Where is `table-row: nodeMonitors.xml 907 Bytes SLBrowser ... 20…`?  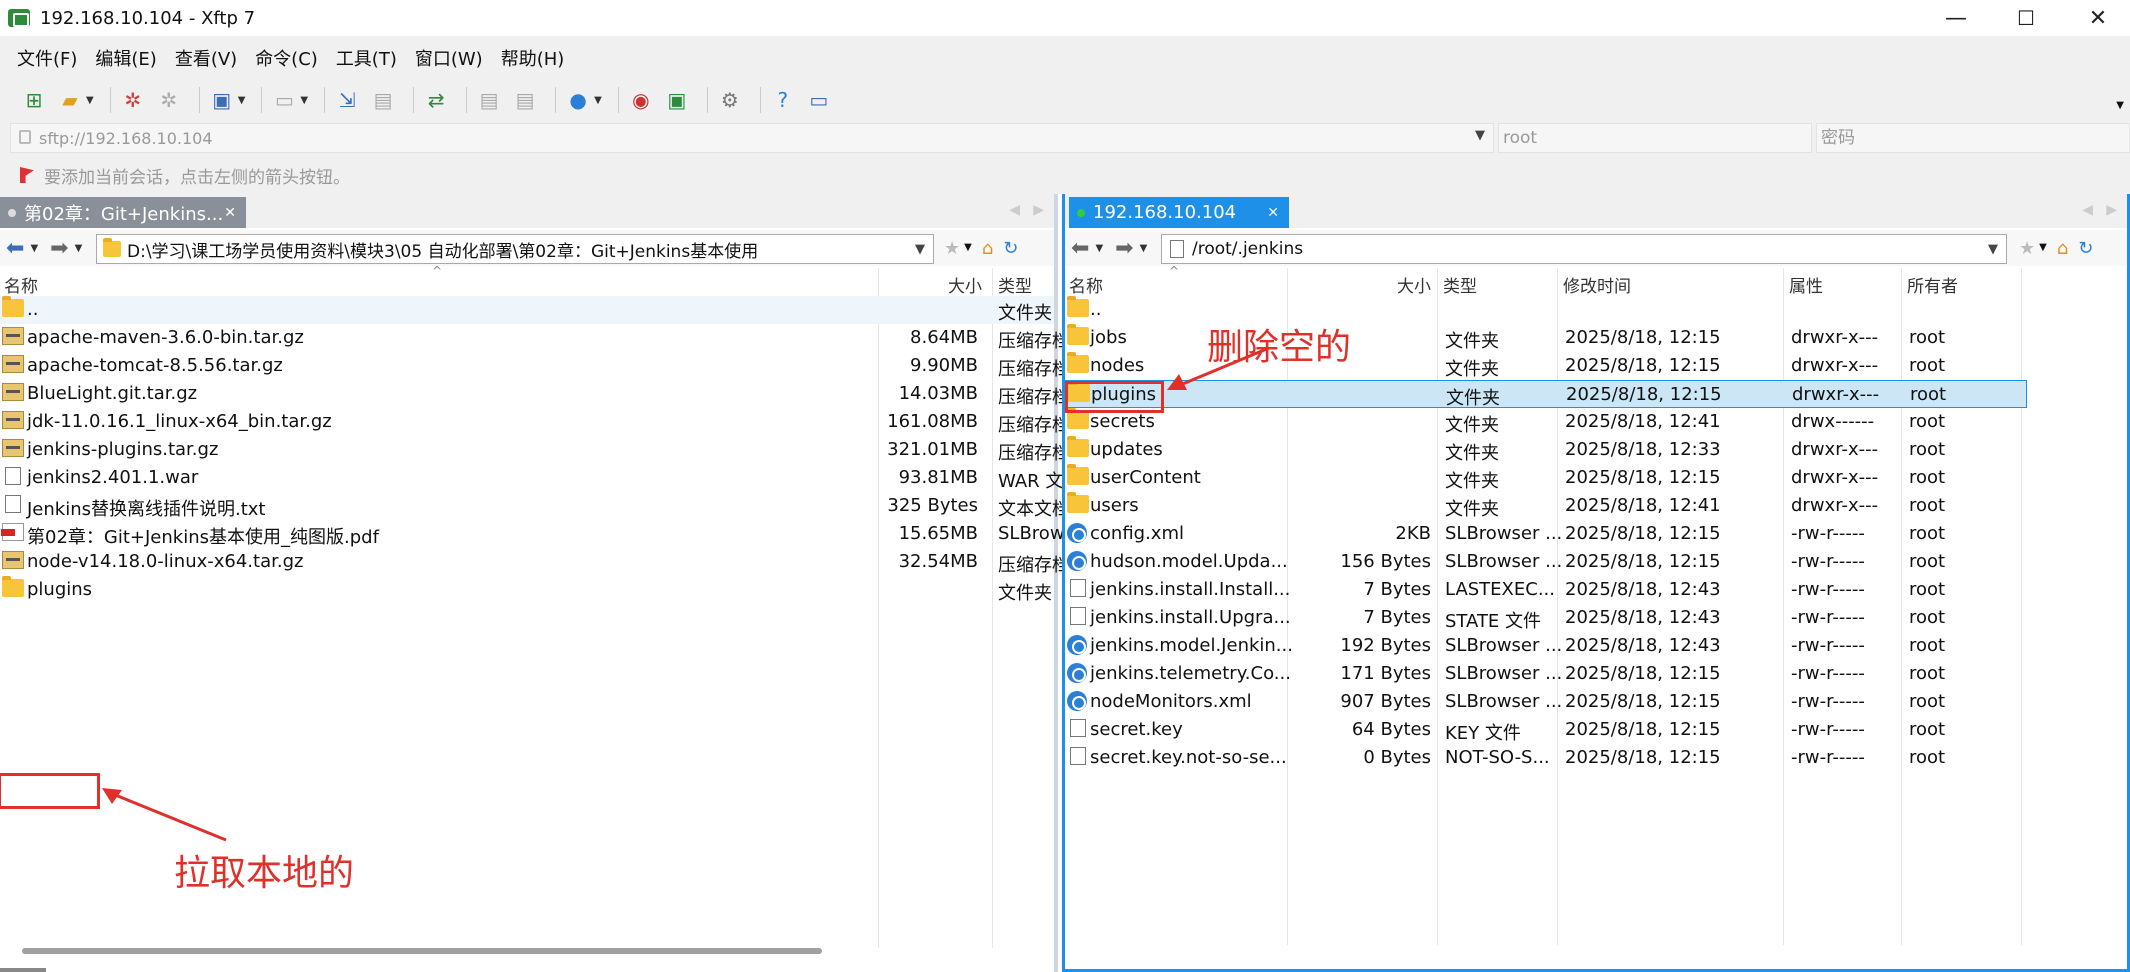
table-row: nodeMonitors.xml 907 Bytes SLBrowser ... 20… is located at coordinates (1596, 702).